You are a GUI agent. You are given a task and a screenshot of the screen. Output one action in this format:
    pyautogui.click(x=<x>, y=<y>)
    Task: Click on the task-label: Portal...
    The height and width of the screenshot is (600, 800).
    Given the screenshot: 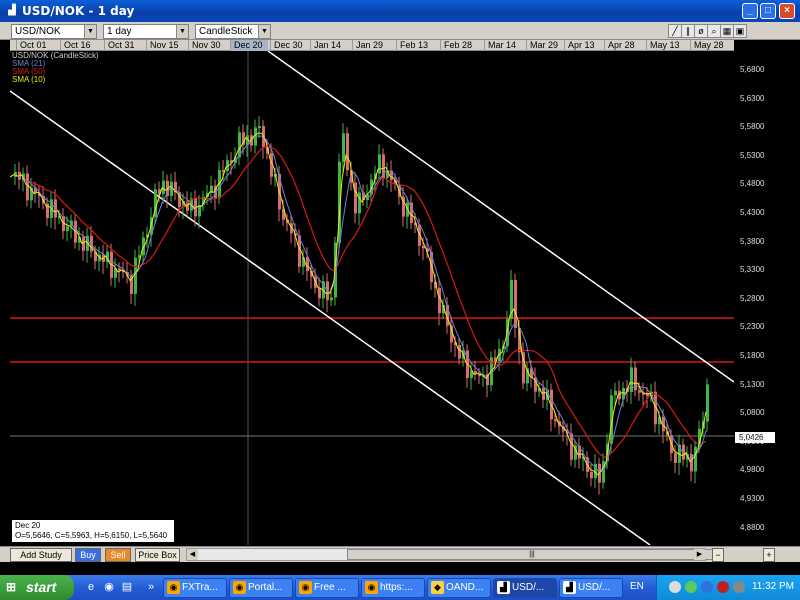 What is the action you would take?
    pyautogui.click(x=265, y=587)
    